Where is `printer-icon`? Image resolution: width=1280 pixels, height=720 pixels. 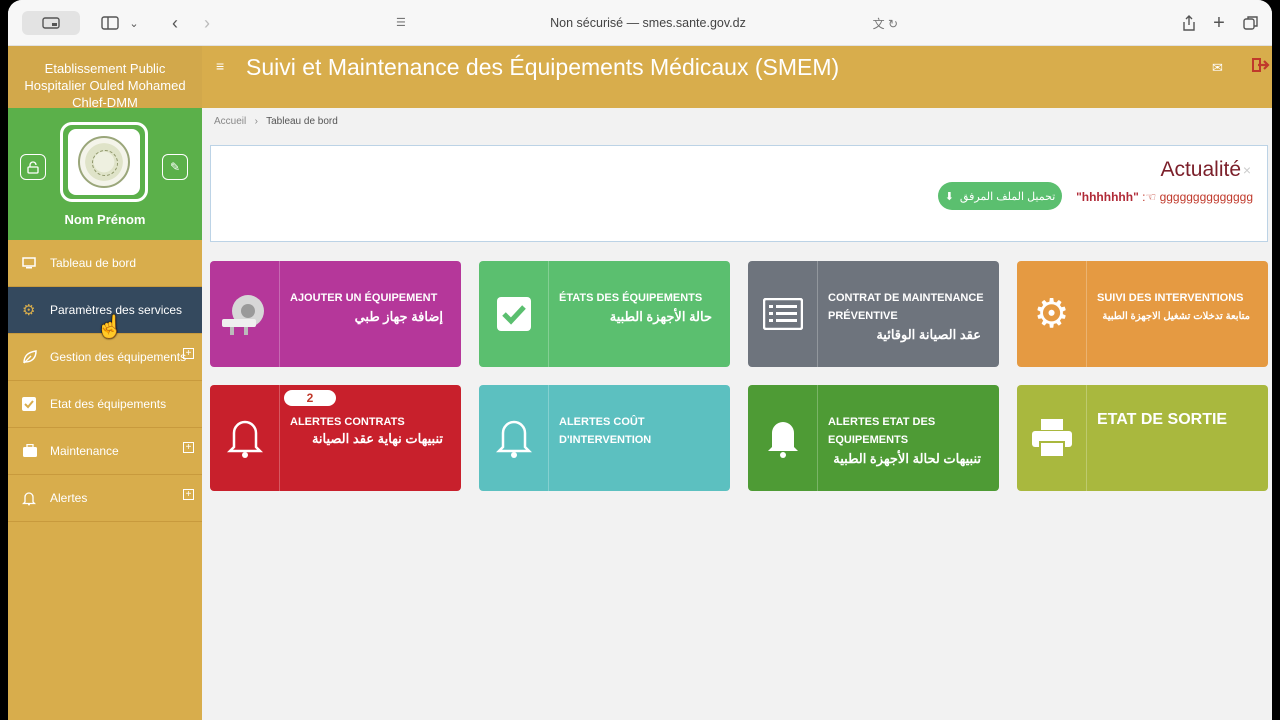
printer-icon is located at coordinates (1052, 438).